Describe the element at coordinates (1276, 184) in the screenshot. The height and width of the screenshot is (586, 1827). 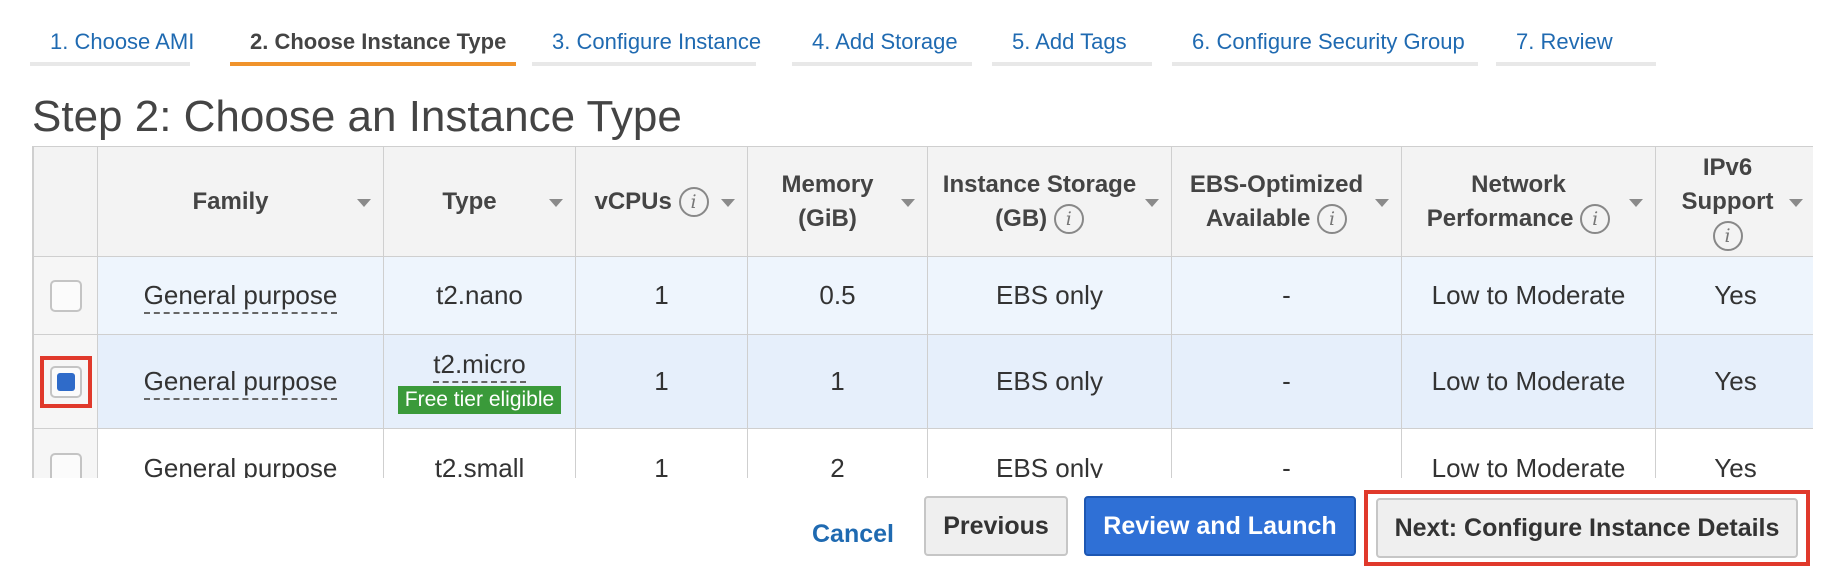
I see `ebs-header-label: EBS-Optimized` at that location.